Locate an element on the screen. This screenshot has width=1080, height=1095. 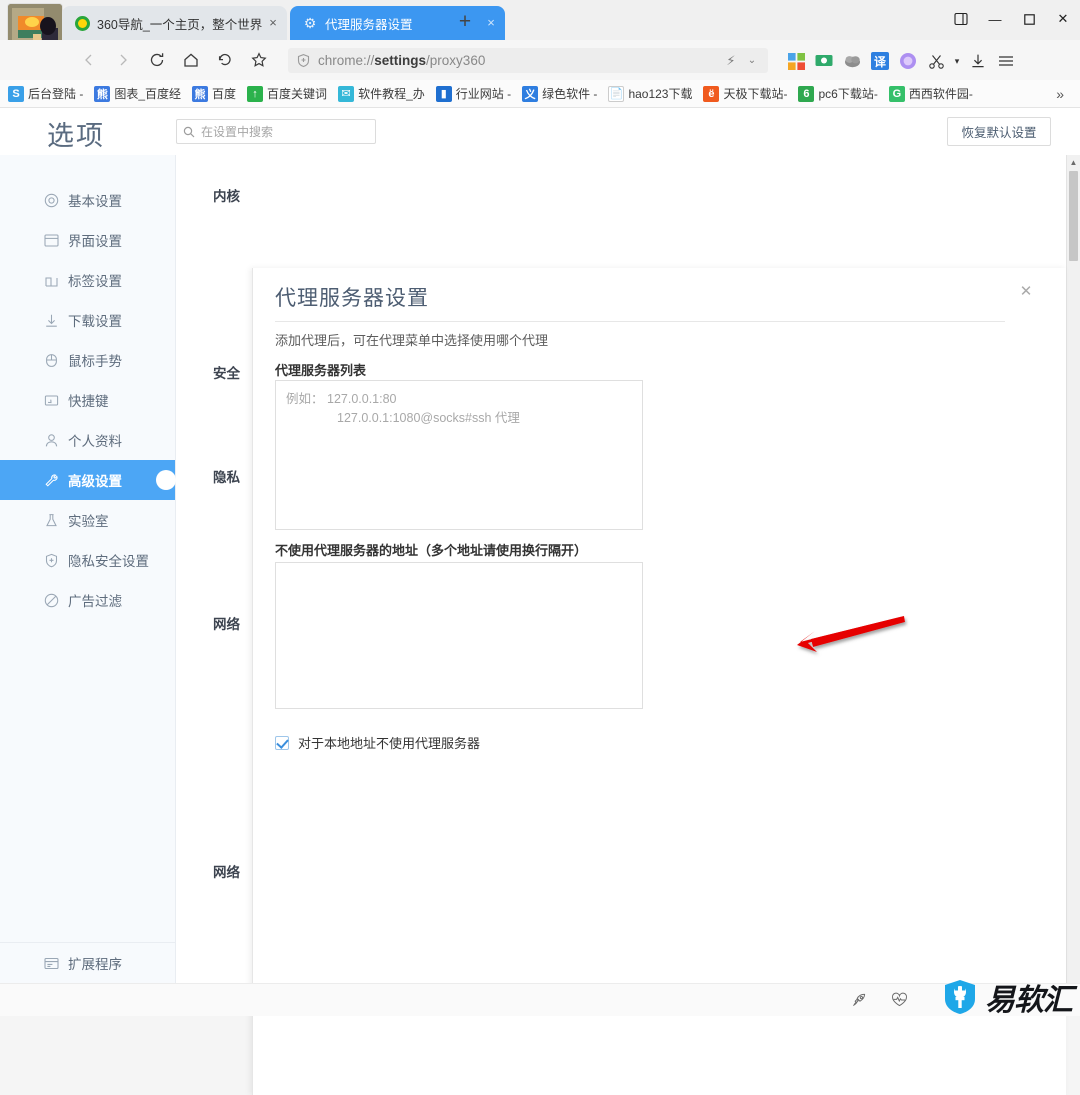
search-input: 在设置中搜索 is located at coordinates (276, 131).